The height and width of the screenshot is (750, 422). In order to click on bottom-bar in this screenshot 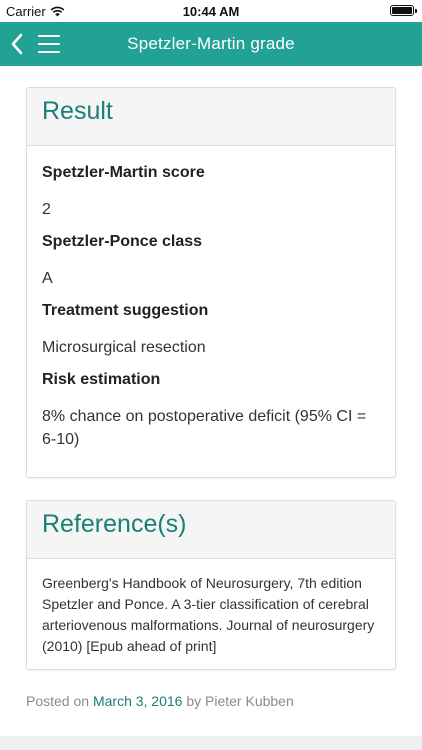, I will do `click(211, 743)`.